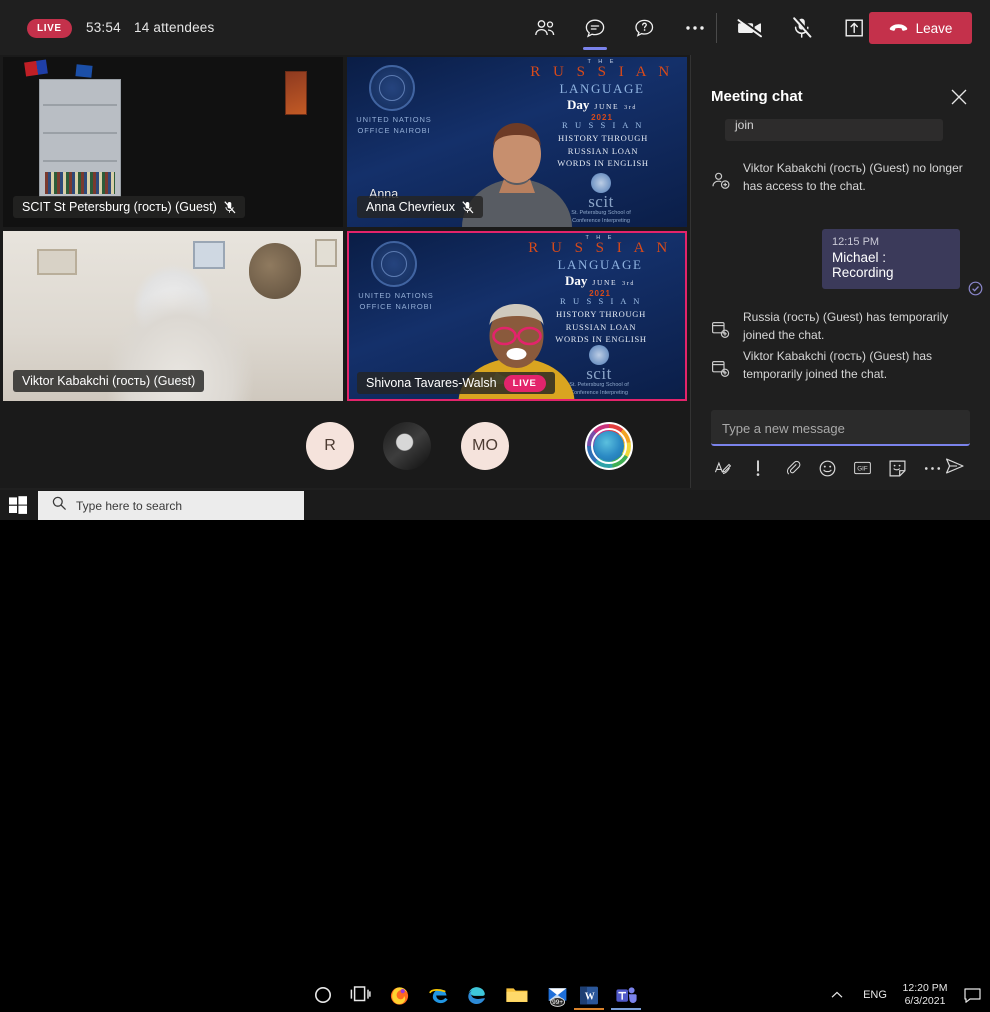 The width and height of the screenshot is (990, 1012). I want to click on firefox-icon, so click(399, 995).